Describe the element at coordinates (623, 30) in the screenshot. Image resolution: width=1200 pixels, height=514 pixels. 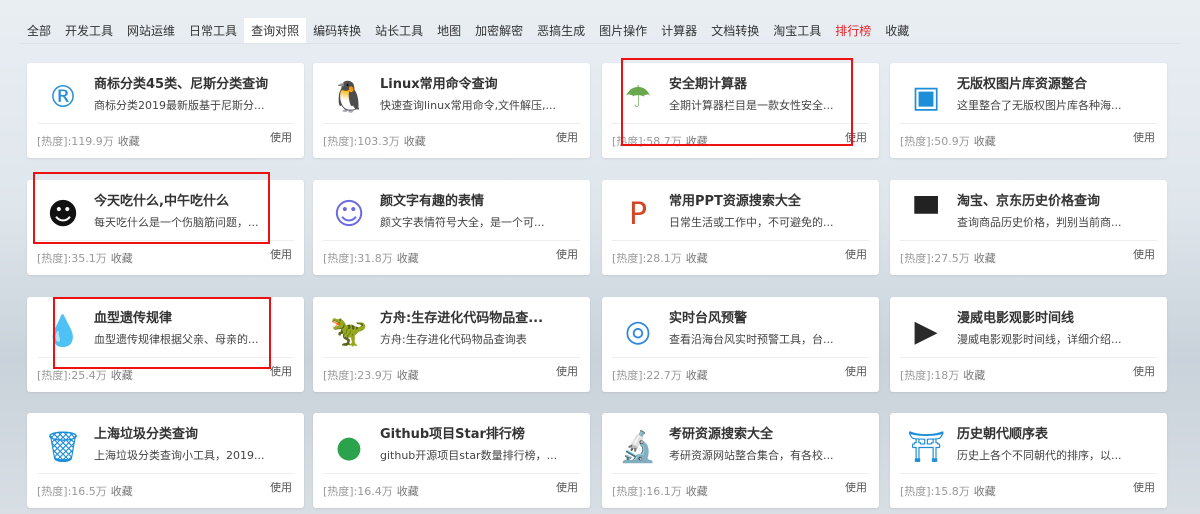
I see `tab-10: 图片操作` at that location.